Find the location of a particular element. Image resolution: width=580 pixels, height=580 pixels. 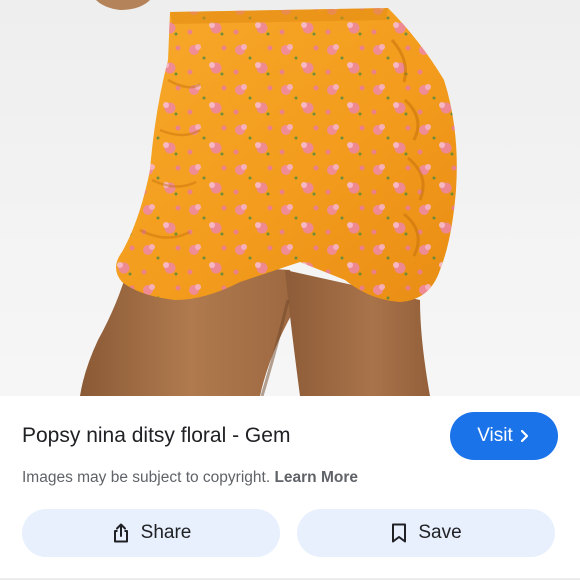

visit-button: Visit is located at coordinates (504, 436).